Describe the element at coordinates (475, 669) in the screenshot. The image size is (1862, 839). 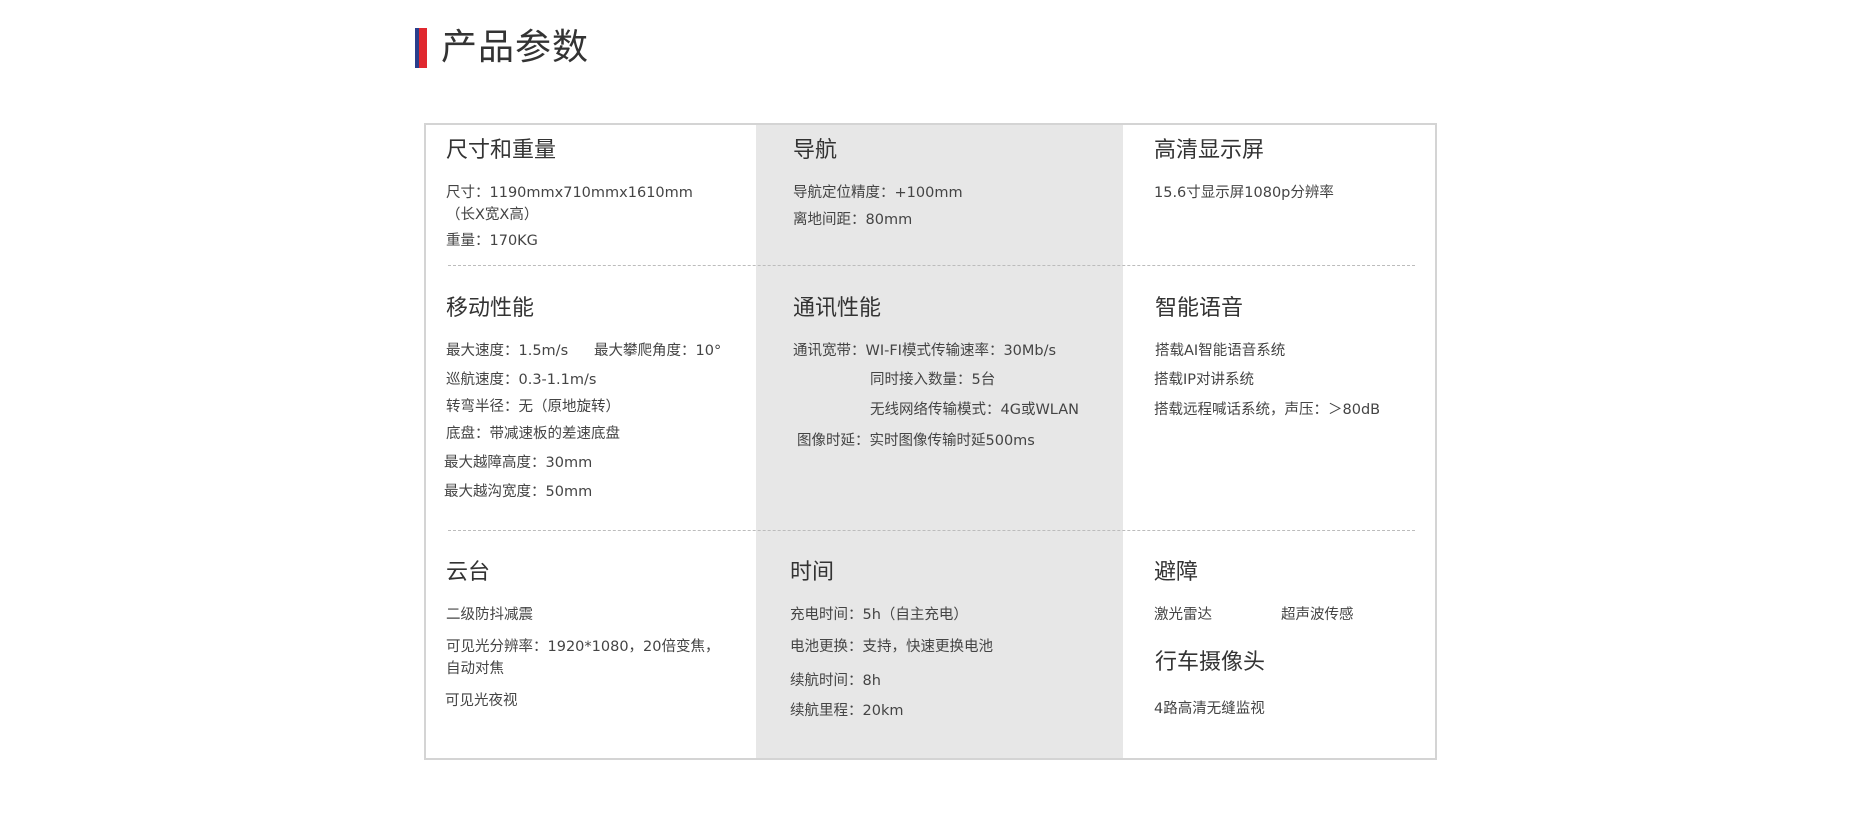
I see `auto-focus: 自动对焦` at that location.